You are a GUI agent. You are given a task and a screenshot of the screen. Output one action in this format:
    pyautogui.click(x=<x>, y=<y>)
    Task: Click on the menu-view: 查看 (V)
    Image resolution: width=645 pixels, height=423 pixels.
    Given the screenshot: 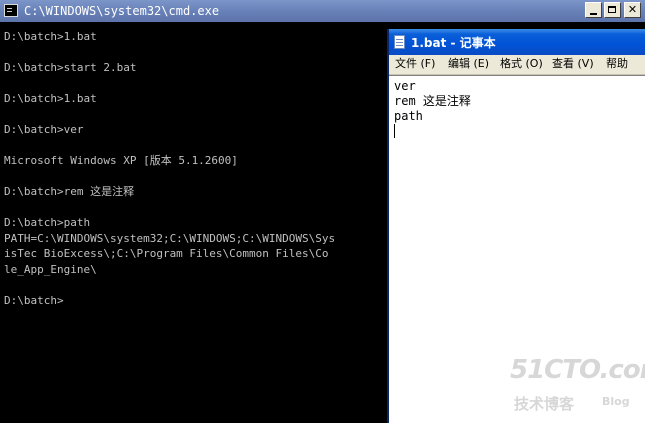 What is the action you would take?
    pyautogui.click(x=573, y=64)
    